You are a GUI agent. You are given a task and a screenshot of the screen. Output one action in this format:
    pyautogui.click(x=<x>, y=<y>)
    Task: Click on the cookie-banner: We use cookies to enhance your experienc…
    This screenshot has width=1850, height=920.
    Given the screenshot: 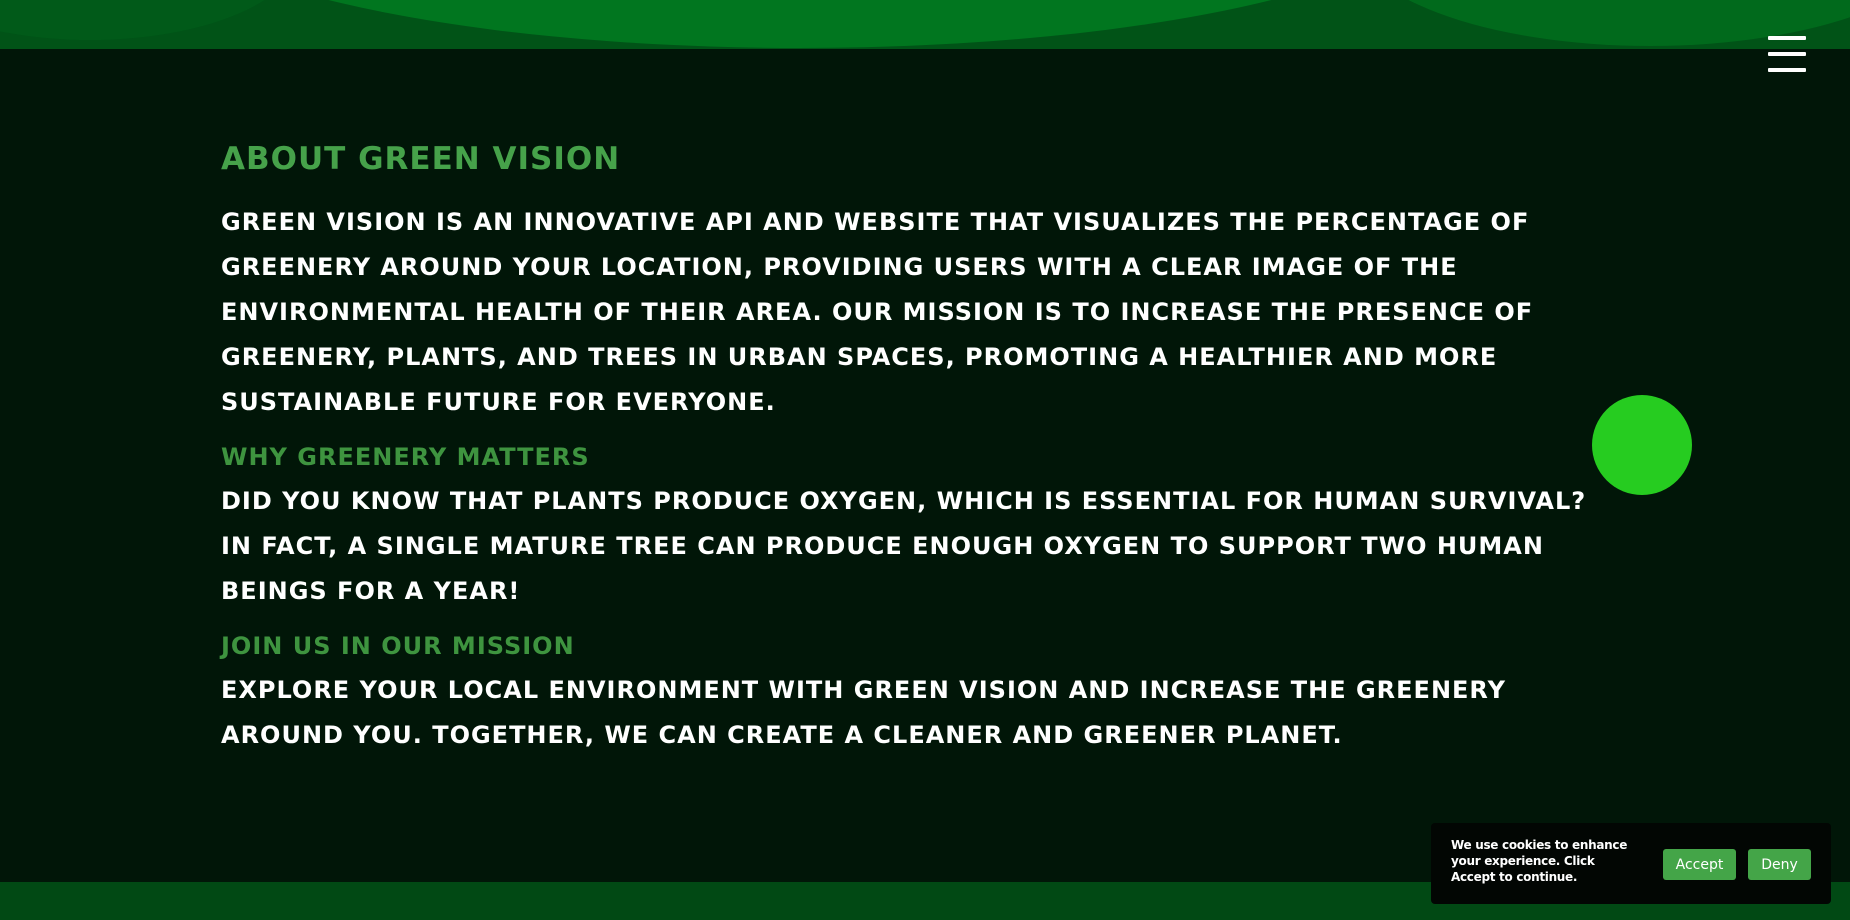 What is the action you would take?
    pyautogui.click(x=1631, y=863)
    